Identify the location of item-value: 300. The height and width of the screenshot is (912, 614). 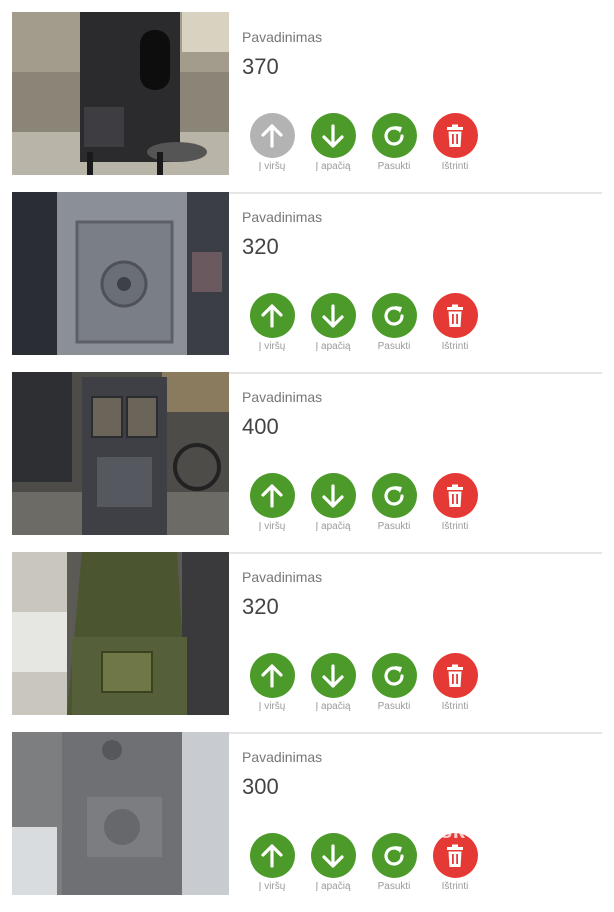
(260, 786).